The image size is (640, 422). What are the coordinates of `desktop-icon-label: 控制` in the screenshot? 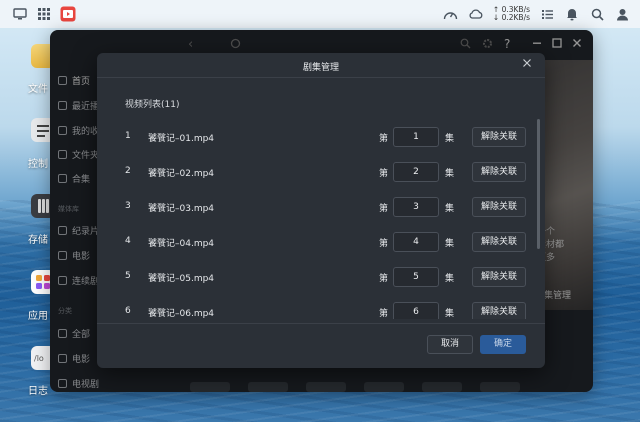 It's located at (38, 164).